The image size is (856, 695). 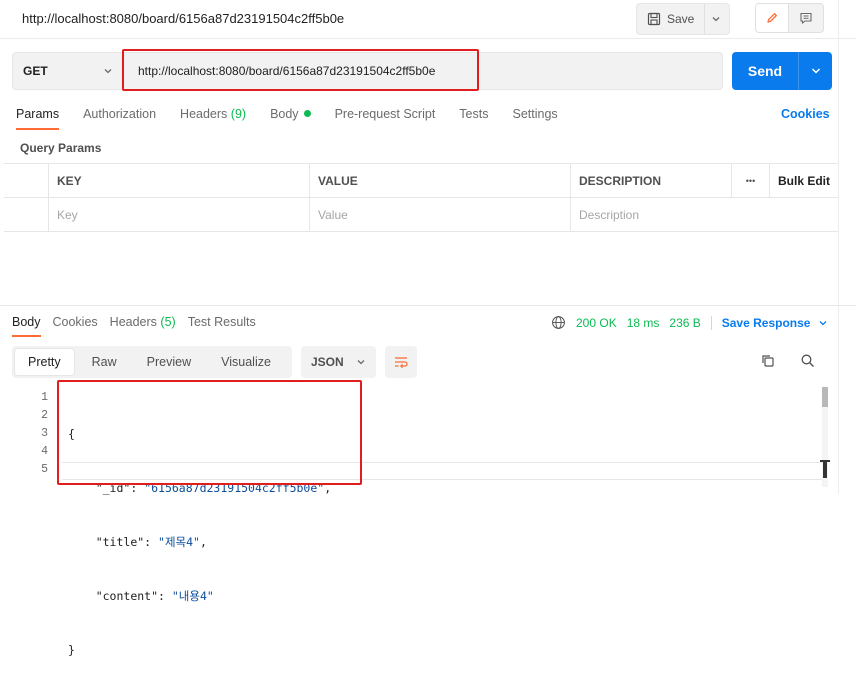 I want to click on json-comma: ,, so click(x=203, y=542).